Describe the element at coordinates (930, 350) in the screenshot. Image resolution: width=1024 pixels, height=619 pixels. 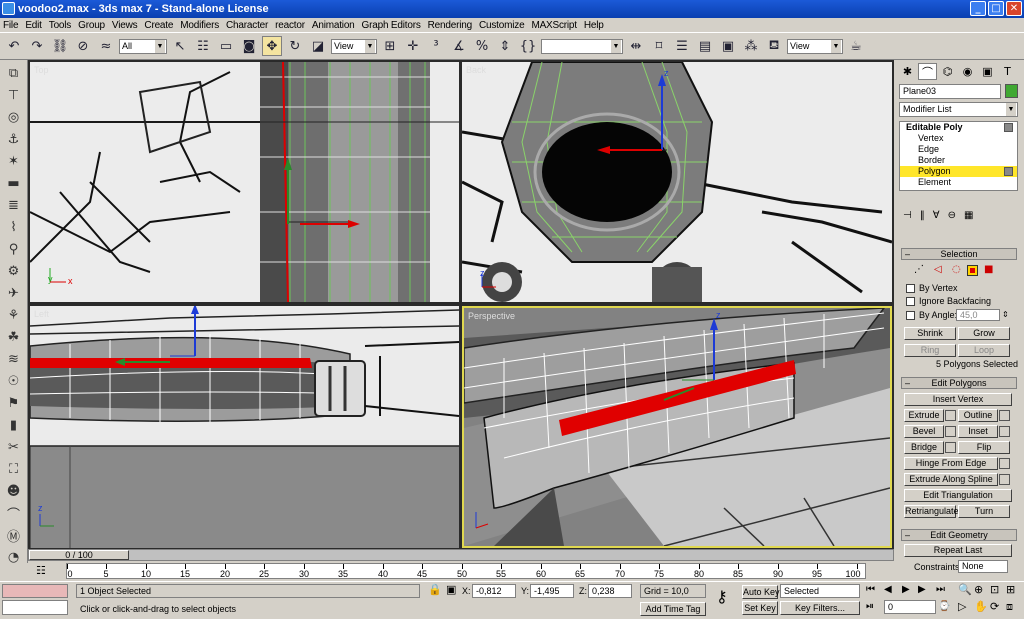
I see `ring-button: Ring` at that location.